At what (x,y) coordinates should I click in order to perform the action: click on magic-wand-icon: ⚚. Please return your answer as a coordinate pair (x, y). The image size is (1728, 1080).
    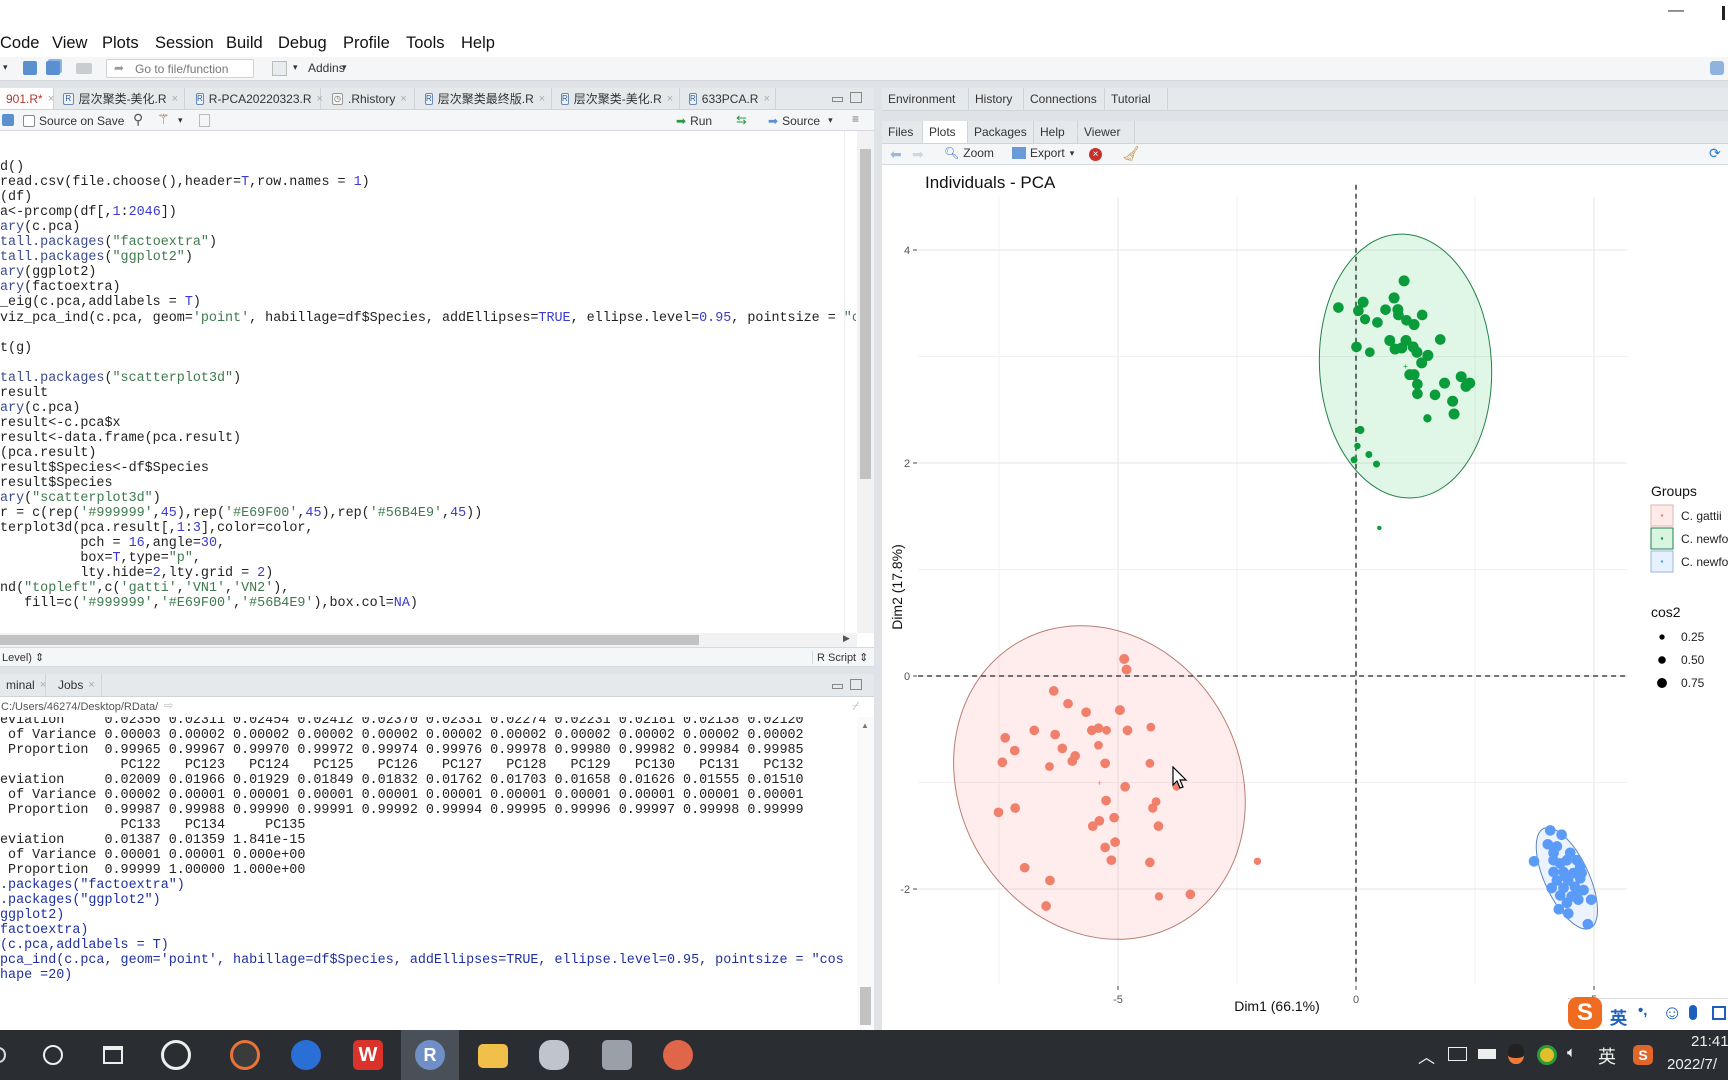
    Looking at the image, I should click on (163, 119).